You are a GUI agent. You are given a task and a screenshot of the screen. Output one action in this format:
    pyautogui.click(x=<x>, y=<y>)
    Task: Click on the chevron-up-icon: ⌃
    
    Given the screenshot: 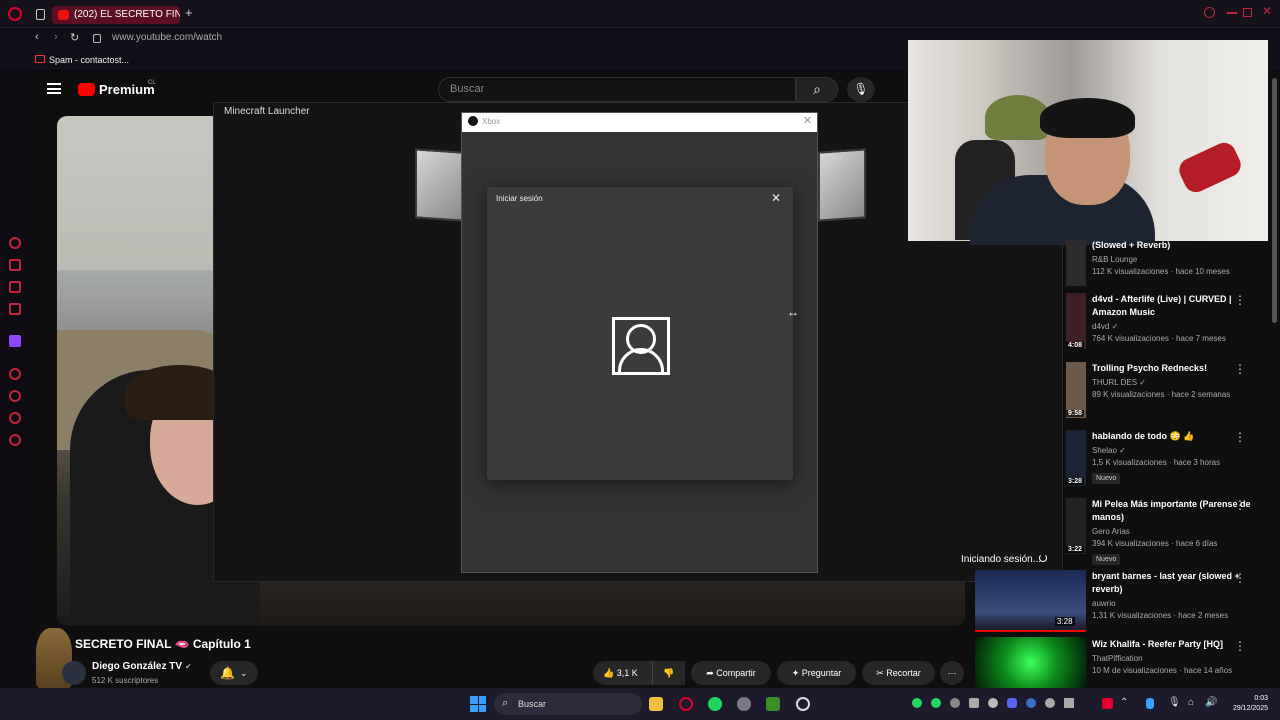 What is the action you would take?
    pyautogui.click(x=1124, y=702)
    